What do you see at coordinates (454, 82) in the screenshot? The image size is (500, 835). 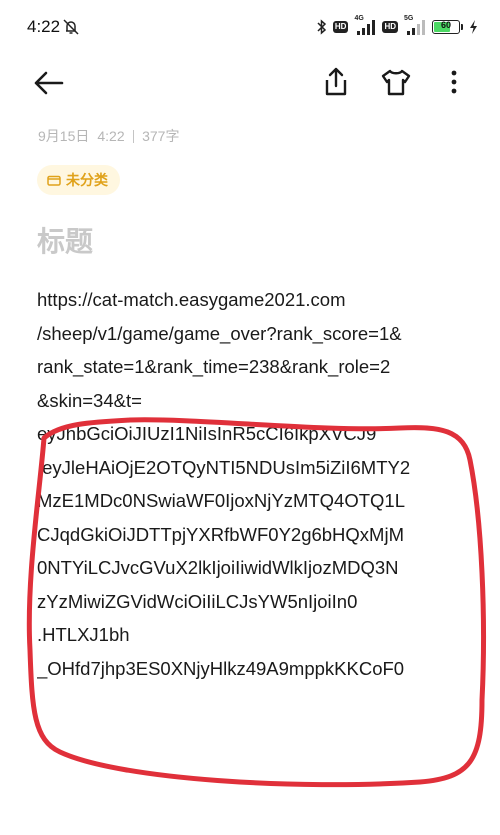 I see `more-icon` at bounding box center [454, 82].